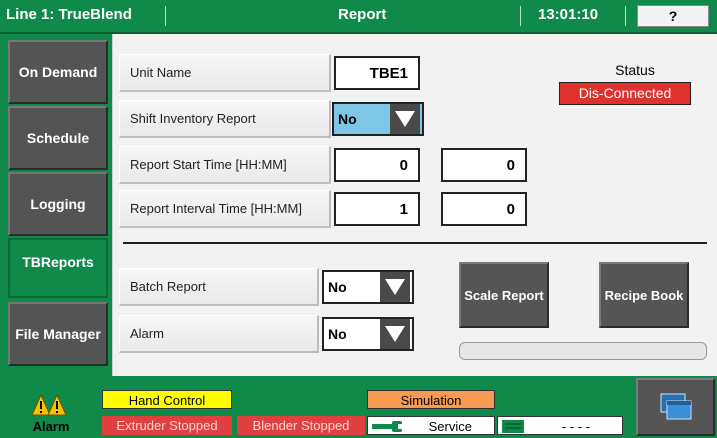  I want to click on warning-triangle-icon, so click(49, 404).